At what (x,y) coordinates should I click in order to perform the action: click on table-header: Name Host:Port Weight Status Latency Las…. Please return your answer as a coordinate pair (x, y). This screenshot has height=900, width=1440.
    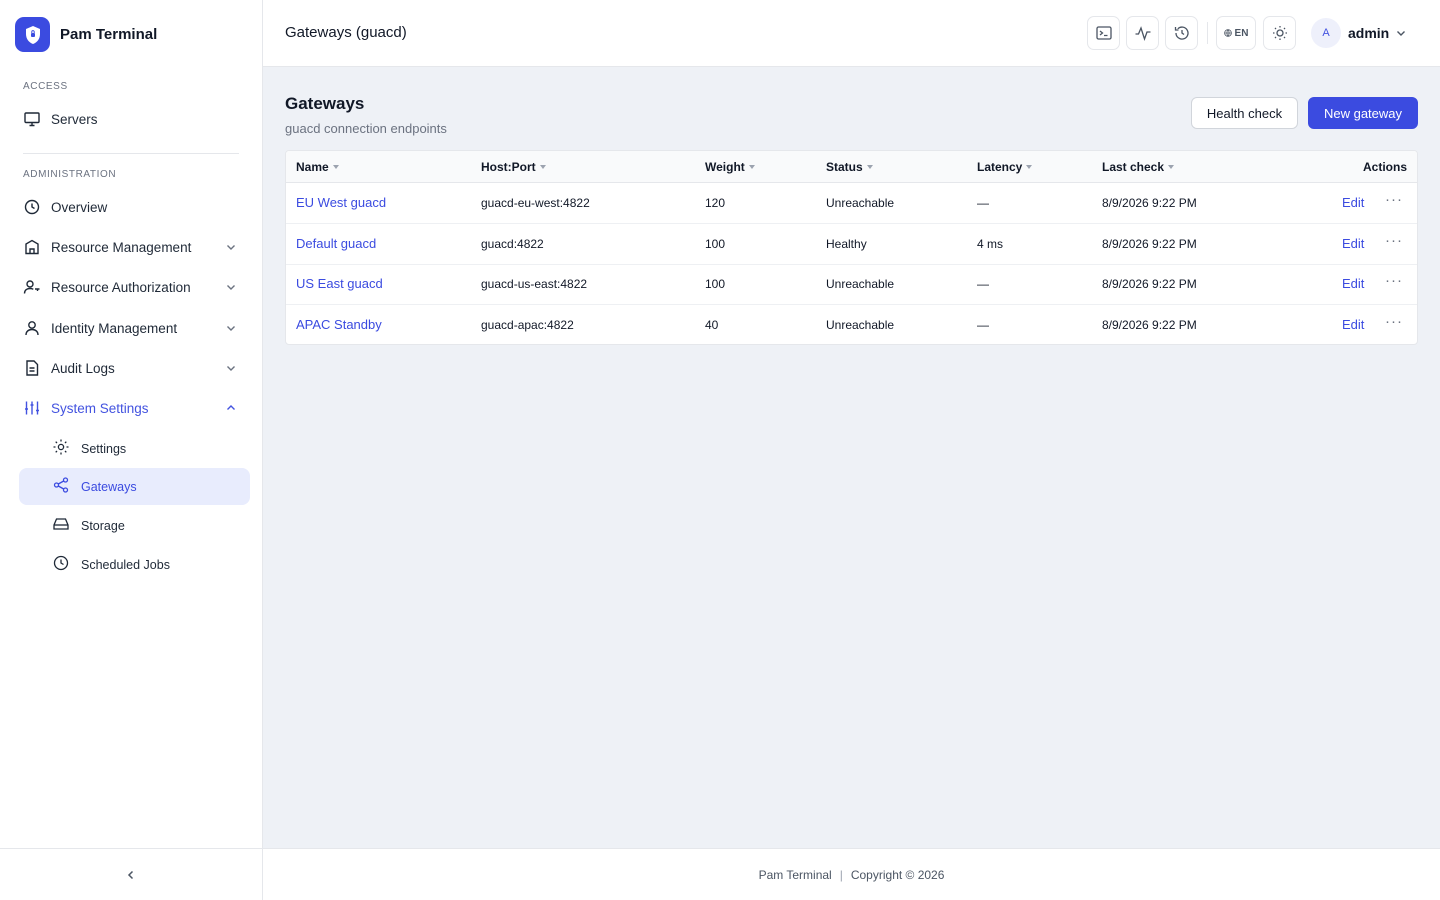
    Looking at the image, I should click on (851, 167).